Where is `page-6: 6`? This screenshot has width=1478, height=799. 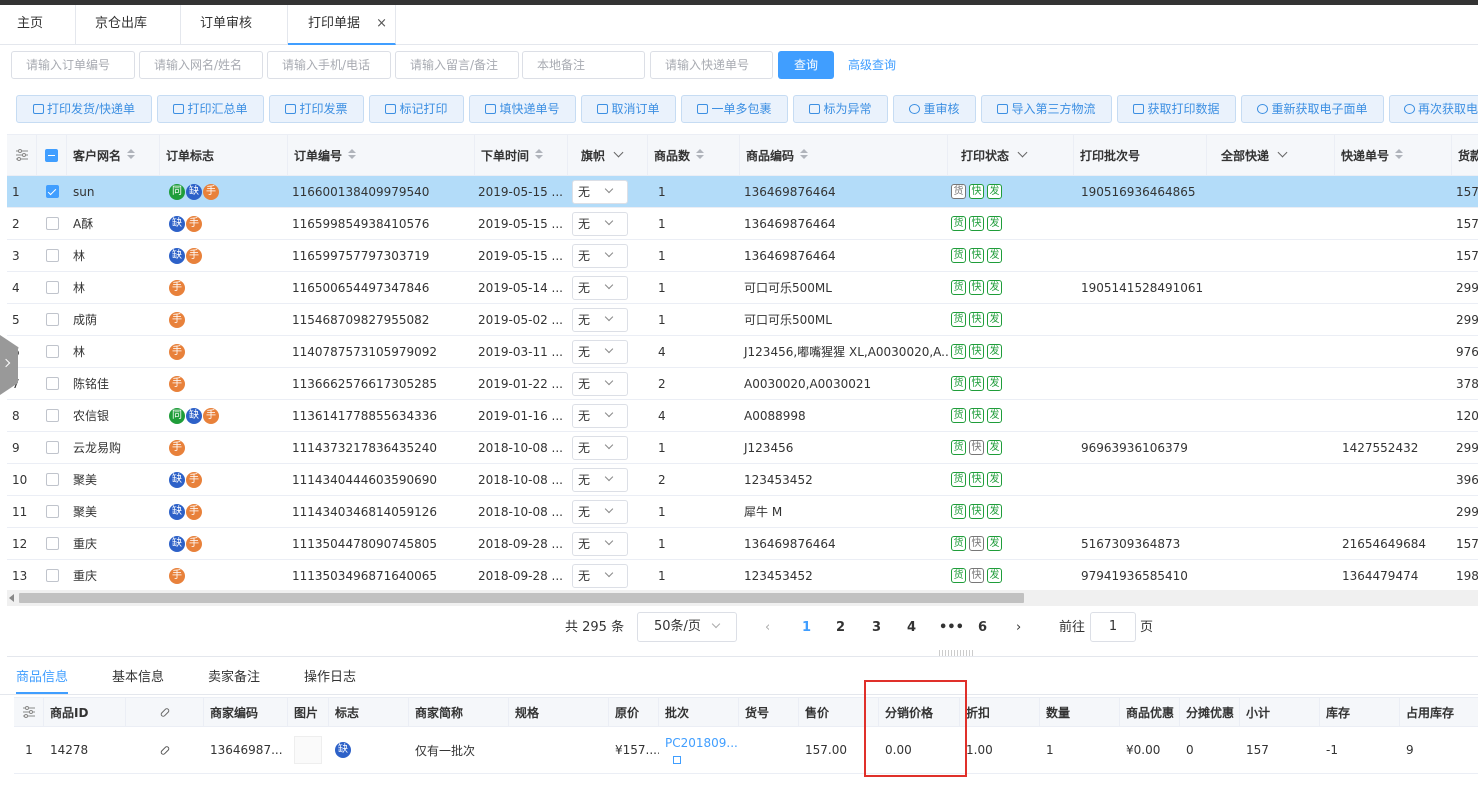 page-6: 6 is located at coordinates (982, 628).